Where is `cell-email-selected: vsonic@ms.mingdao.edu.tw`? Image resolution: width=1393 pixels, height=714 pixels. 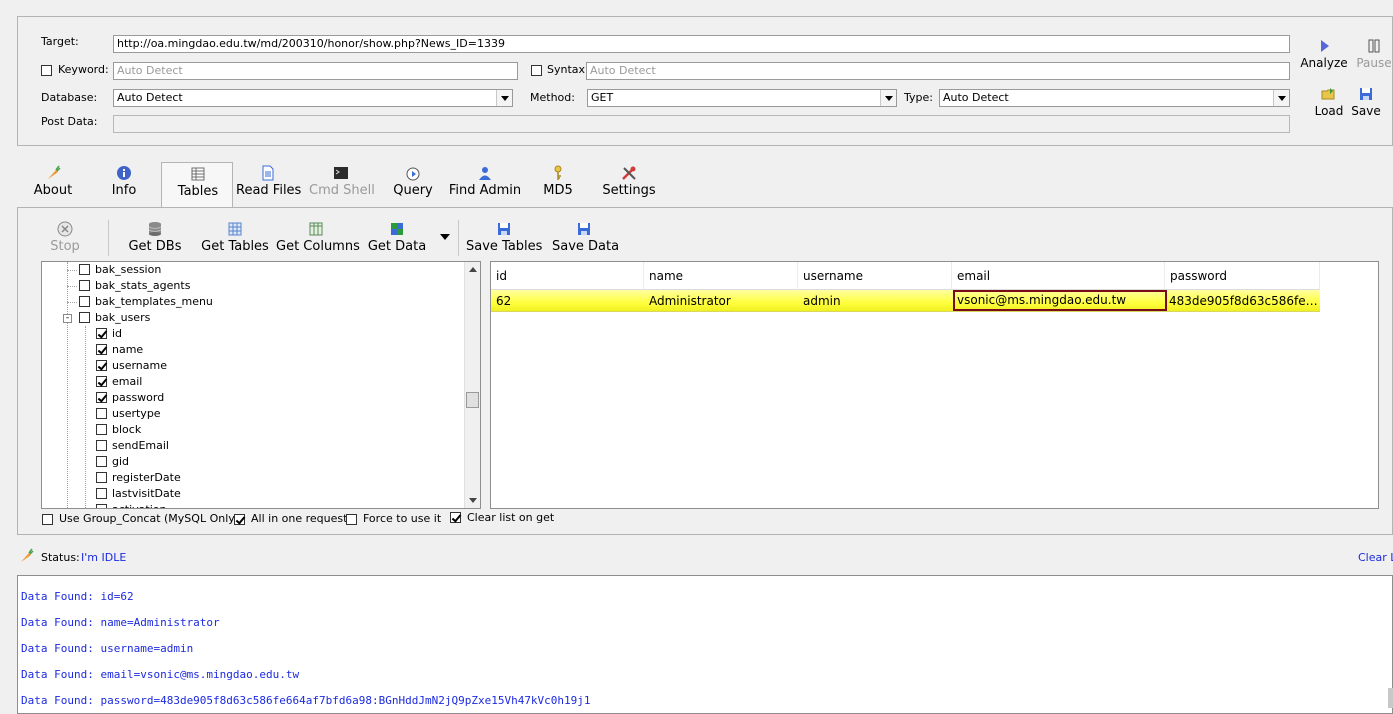 cell-email-selected: vsonic@ms.mingdao.edu.tw is located at coordinates (1060, 300).